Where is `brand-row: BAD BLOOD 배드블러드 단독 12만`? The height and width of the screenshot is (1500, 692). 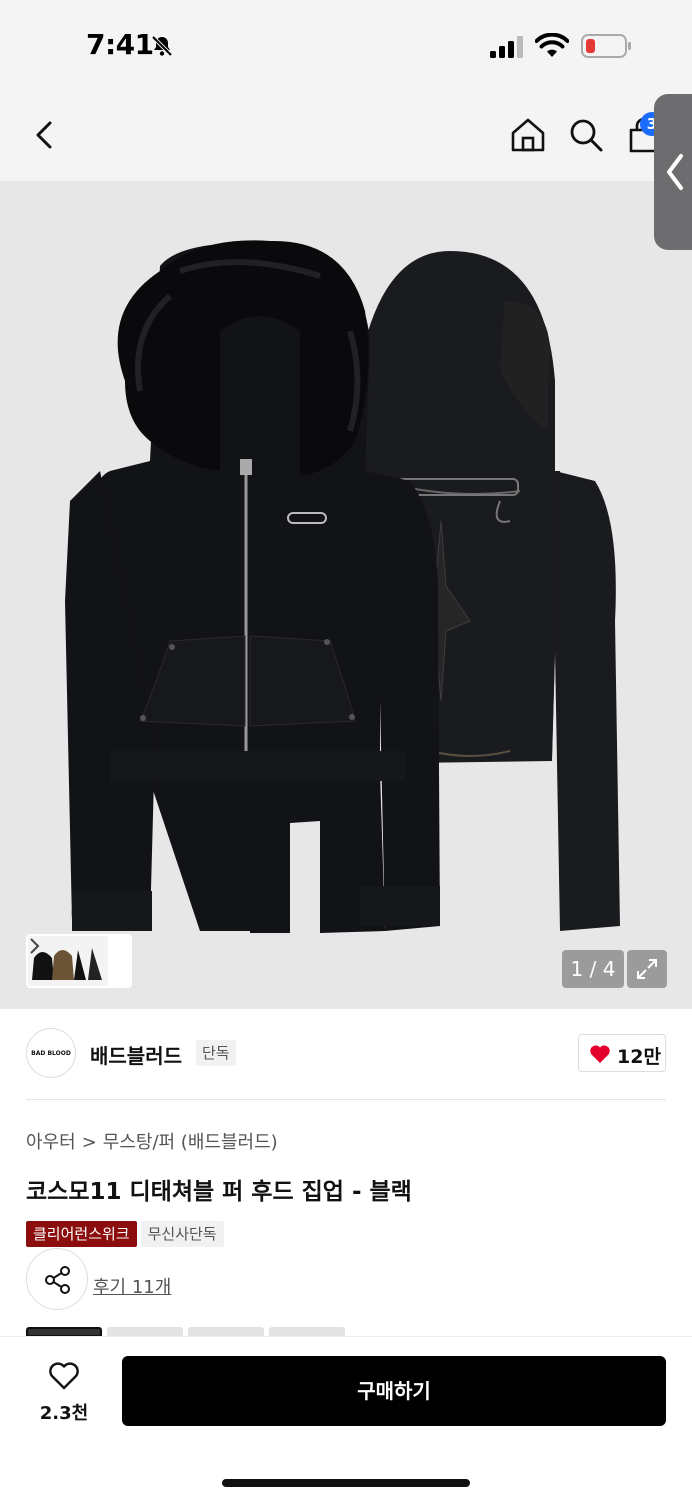 brand-row: BAD BLOOD 배드블러드 단독 12만 is located at coordinates (346, 1054).